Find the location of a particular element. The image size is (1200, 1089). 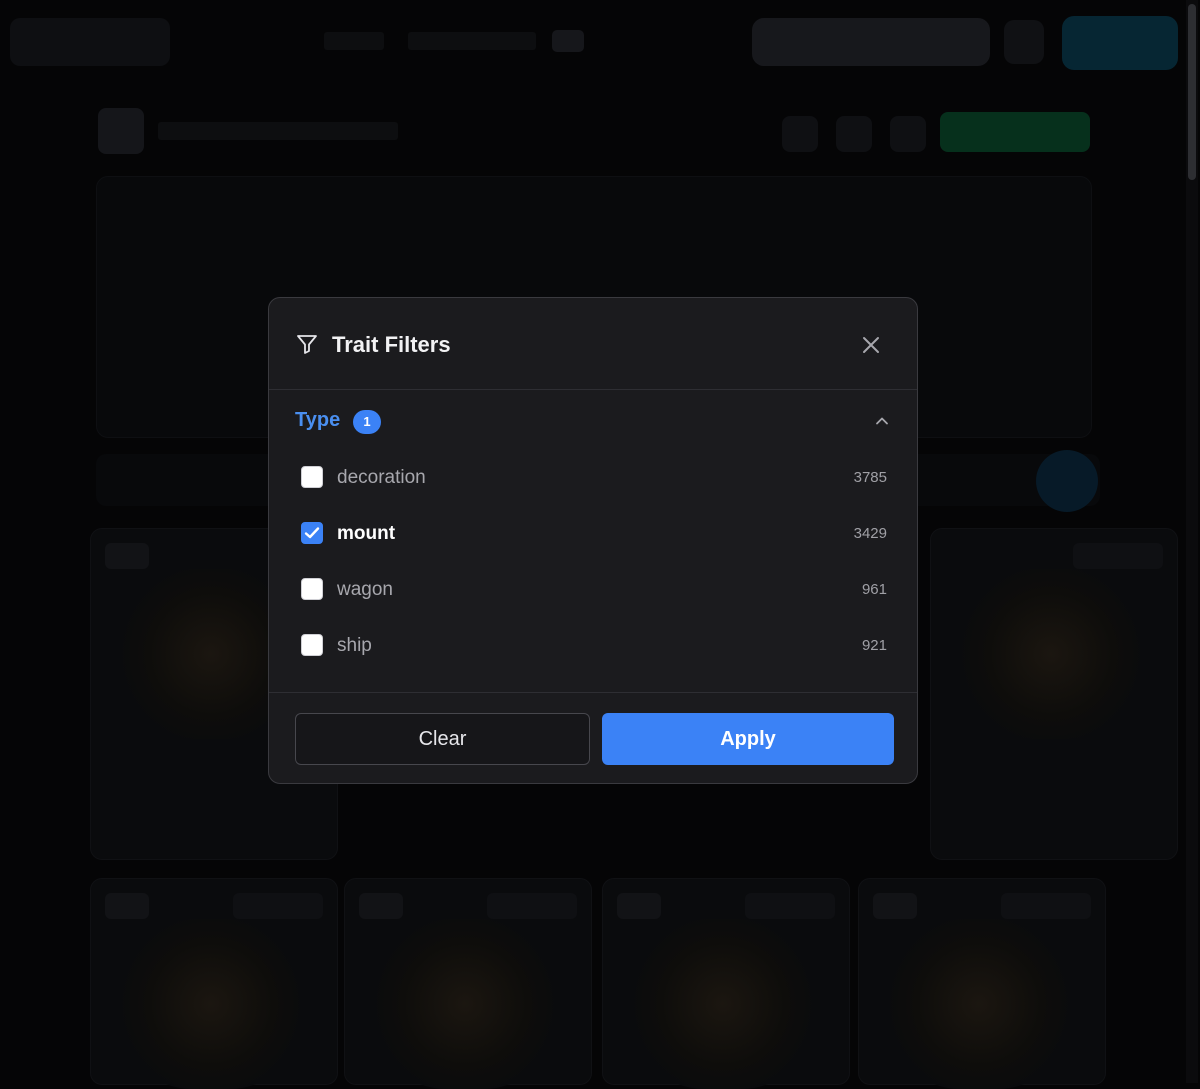

close-icon is located at coordinates (871, 345).